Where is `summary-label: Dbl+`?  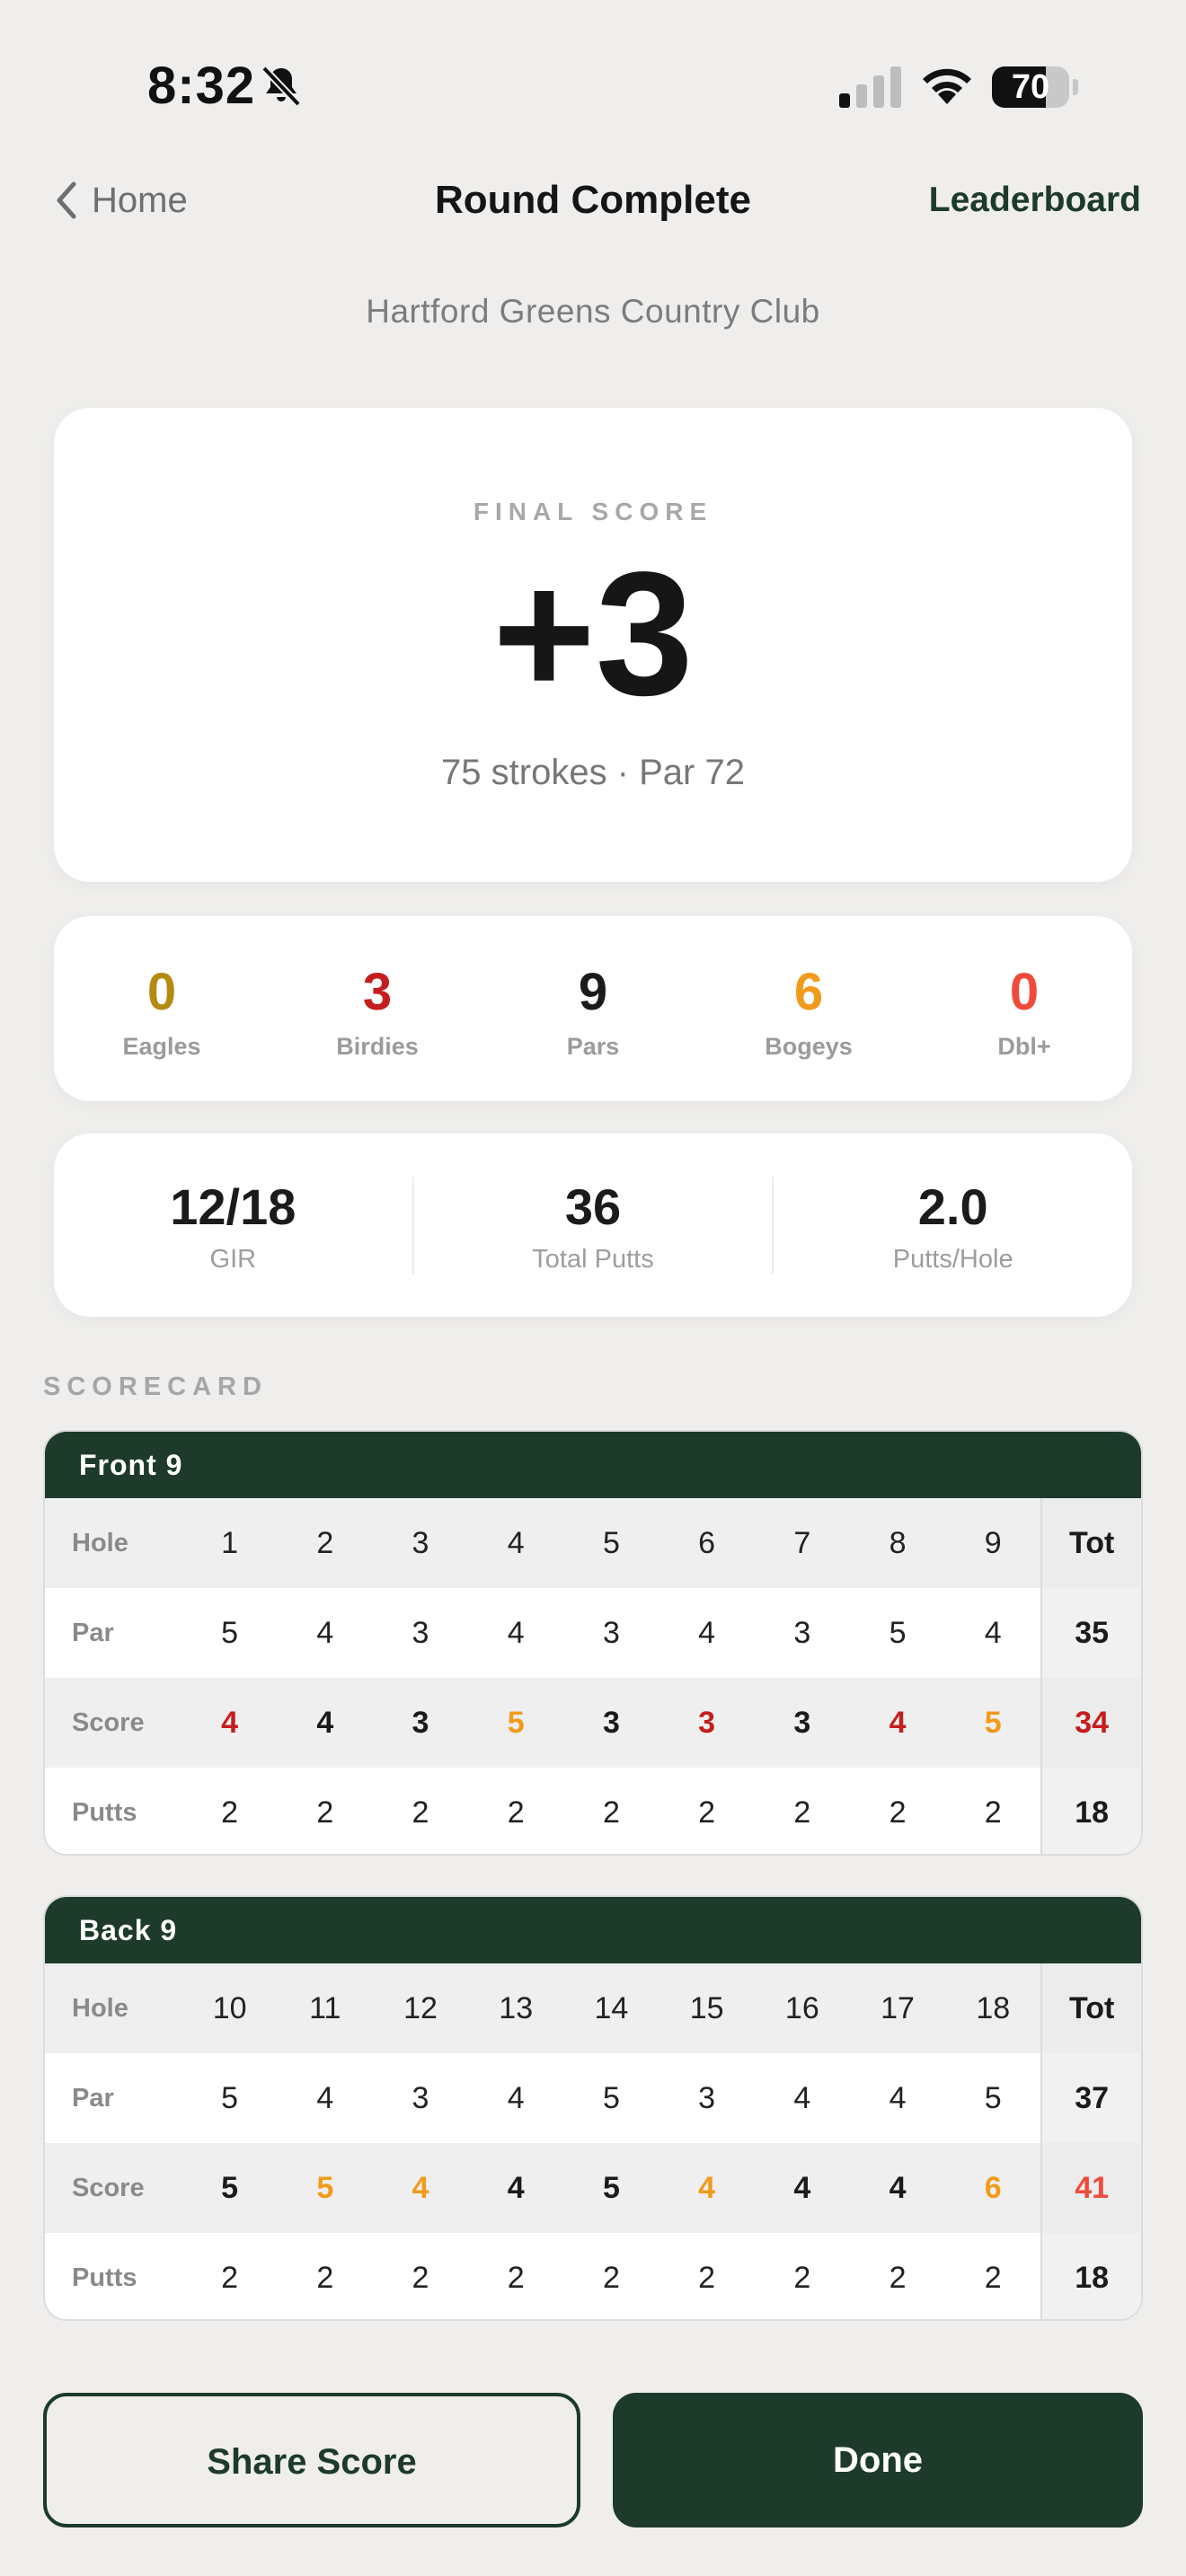
summary-label: Dbl+ is located at coordinates (1024, 1046).